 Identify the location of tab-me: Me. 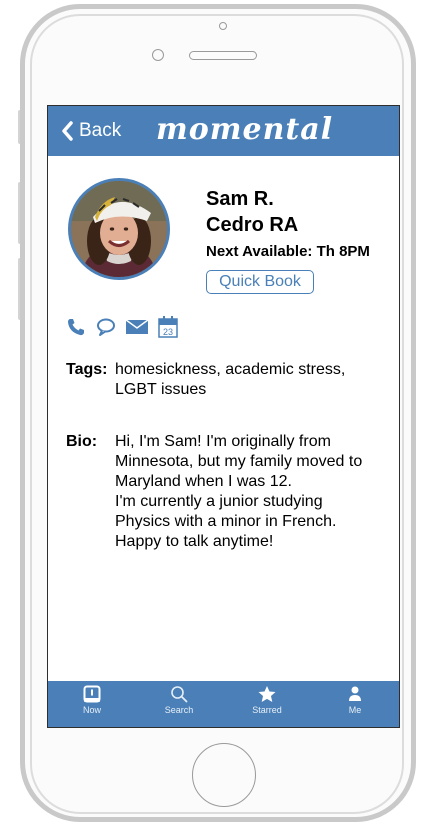
(355, 700).